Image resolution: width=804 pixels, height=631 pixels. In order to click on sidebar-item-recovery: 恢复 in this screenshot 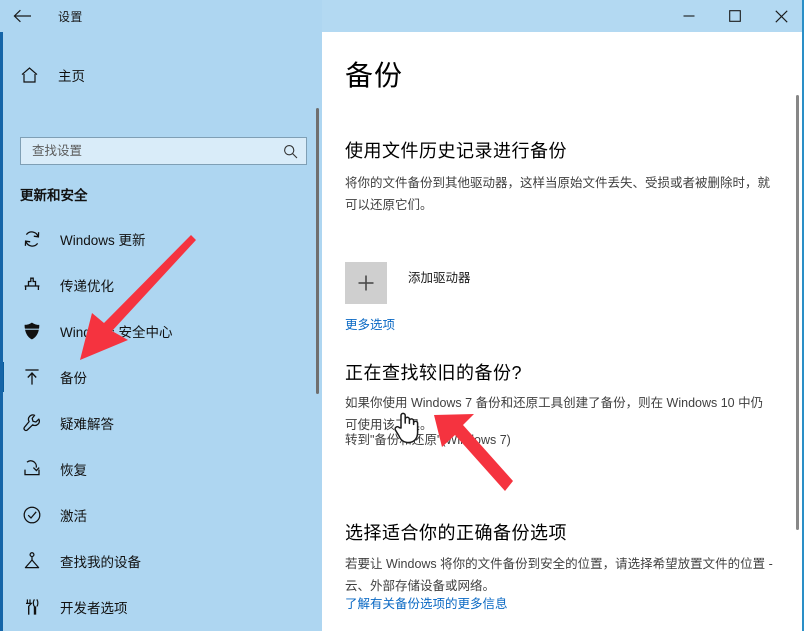, I will do `click(157, 469)`.